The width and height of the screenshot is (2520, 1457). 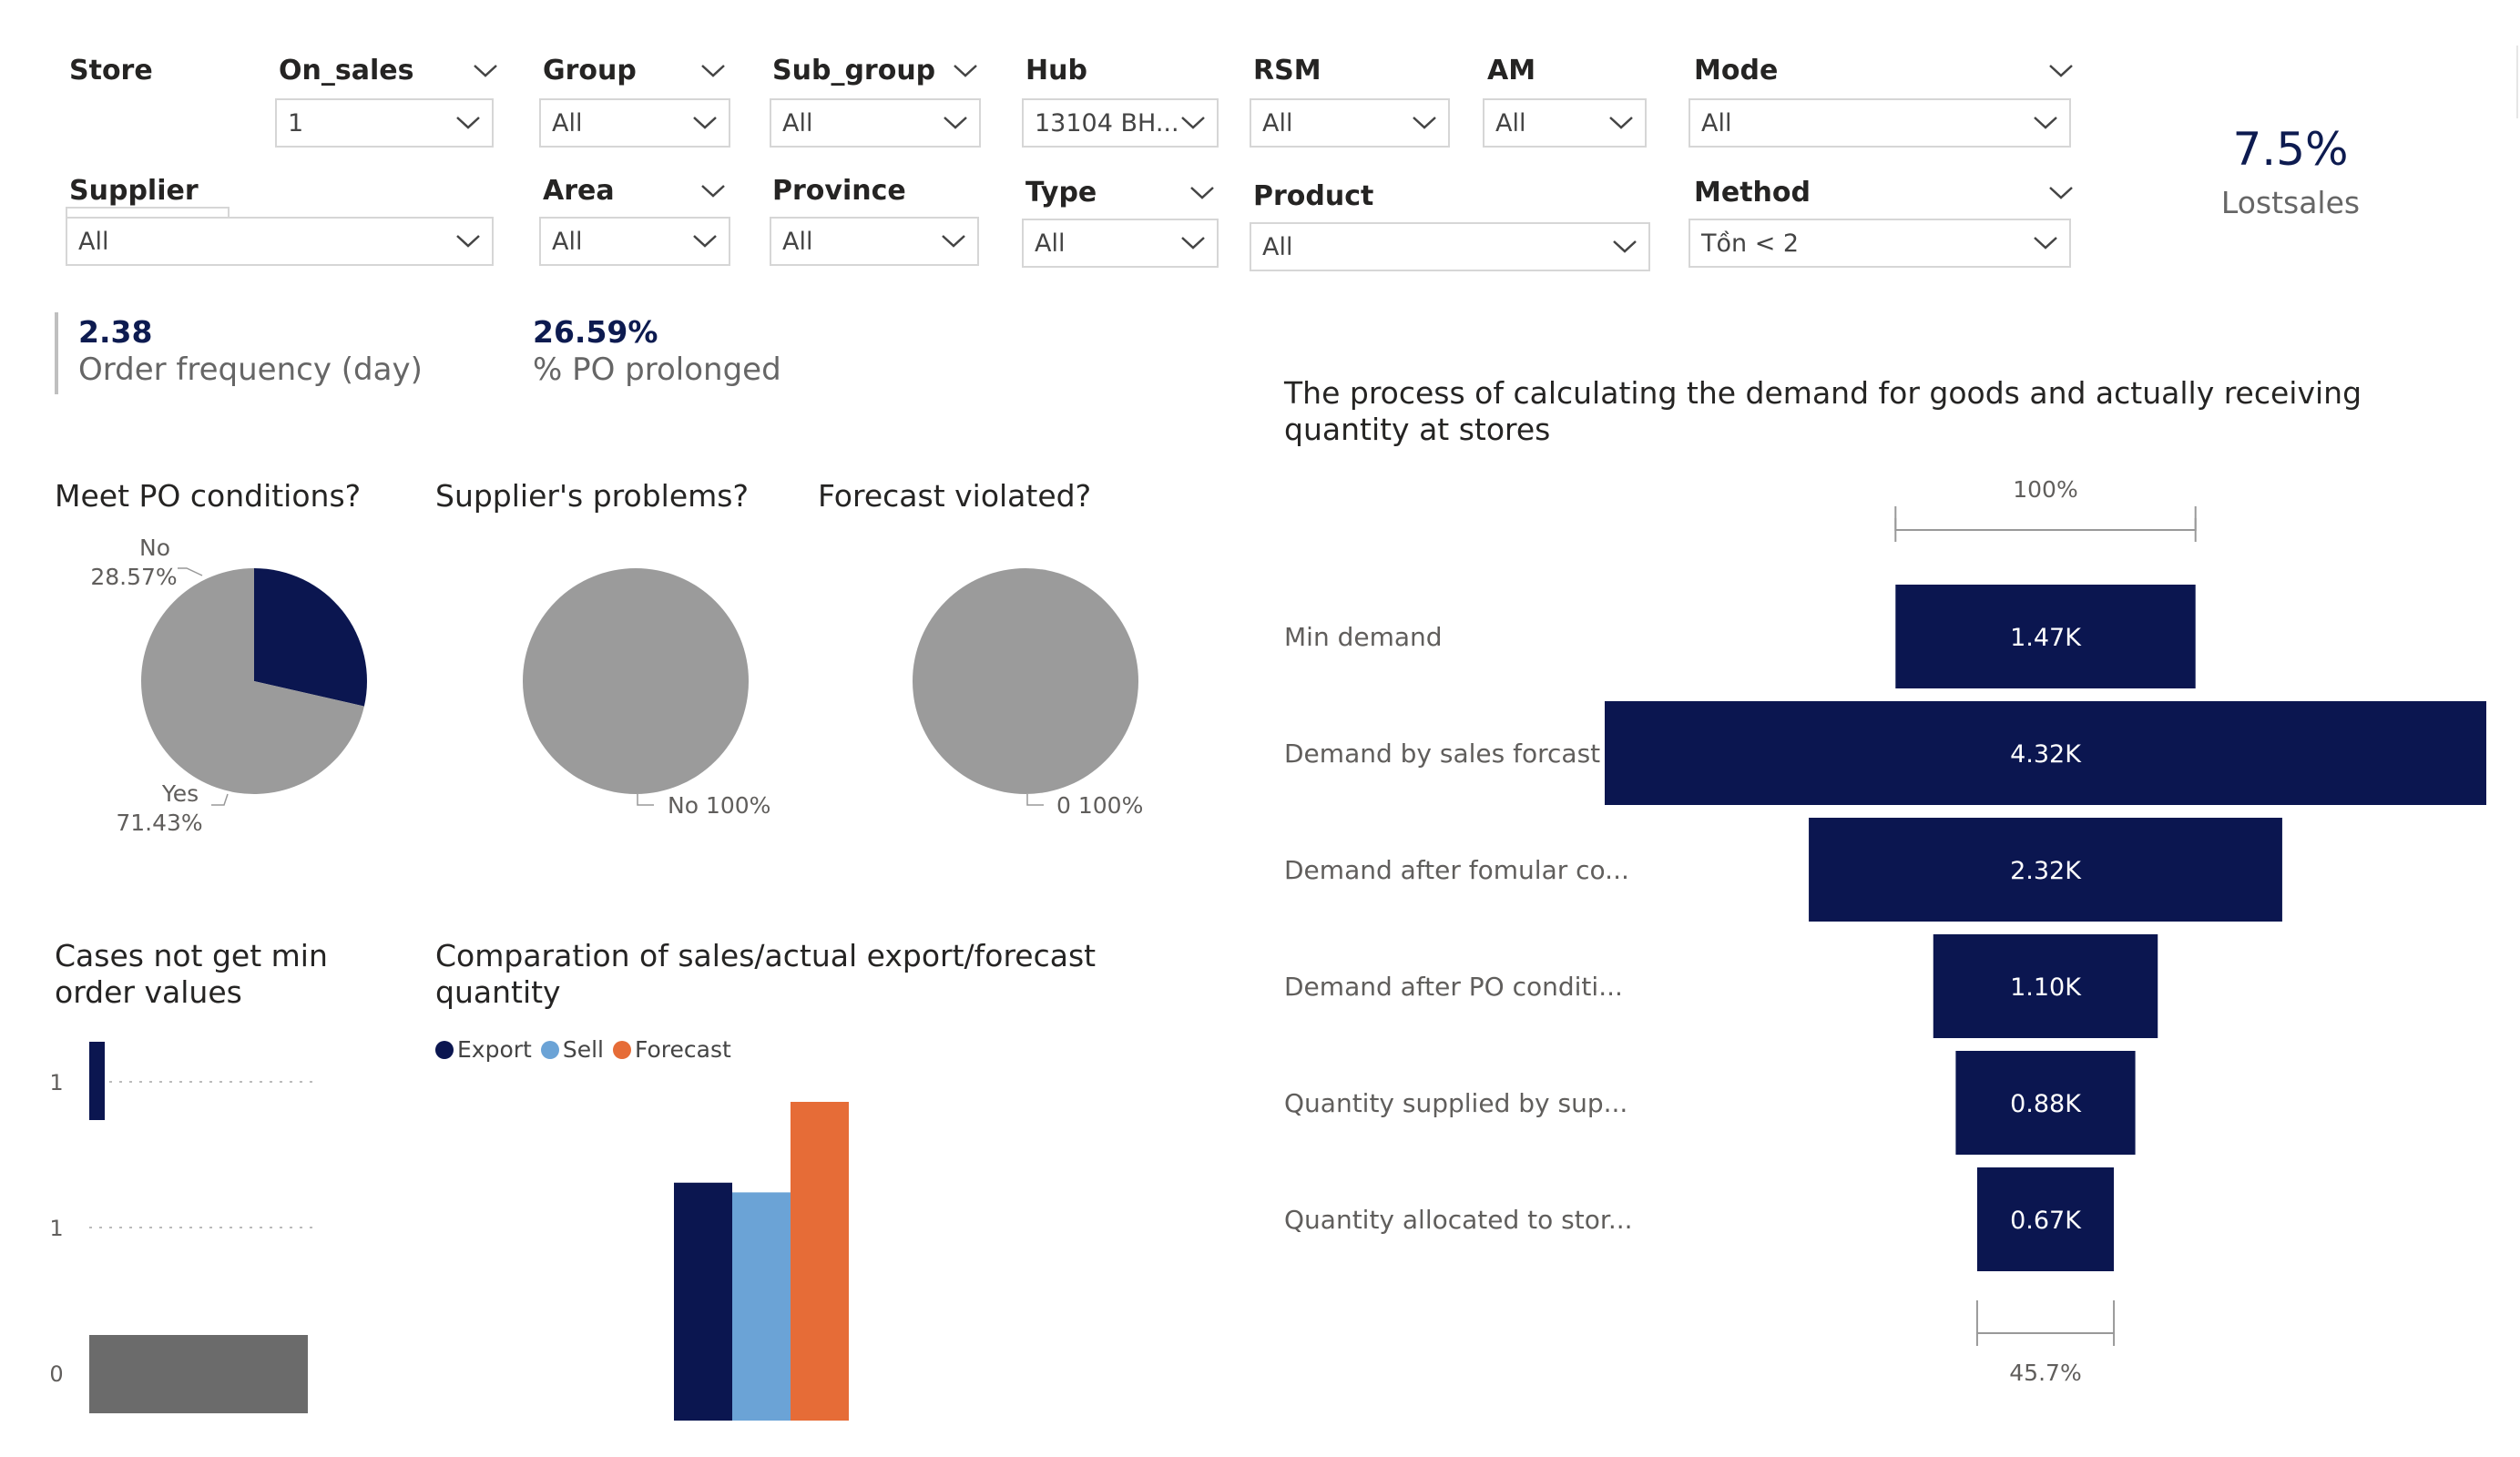 I want to click on slicer-dropdown-product: All, so click(x=1450, y=246).